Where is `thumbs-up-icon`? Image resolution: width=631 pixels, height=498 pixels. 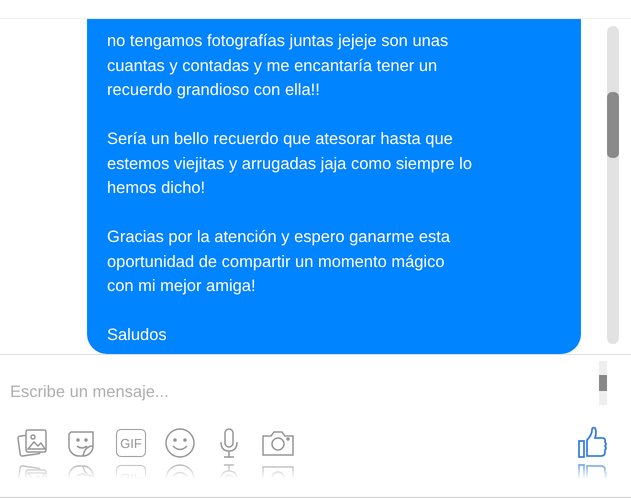
thumbs-up-icon is located at coordinates (593, 443).